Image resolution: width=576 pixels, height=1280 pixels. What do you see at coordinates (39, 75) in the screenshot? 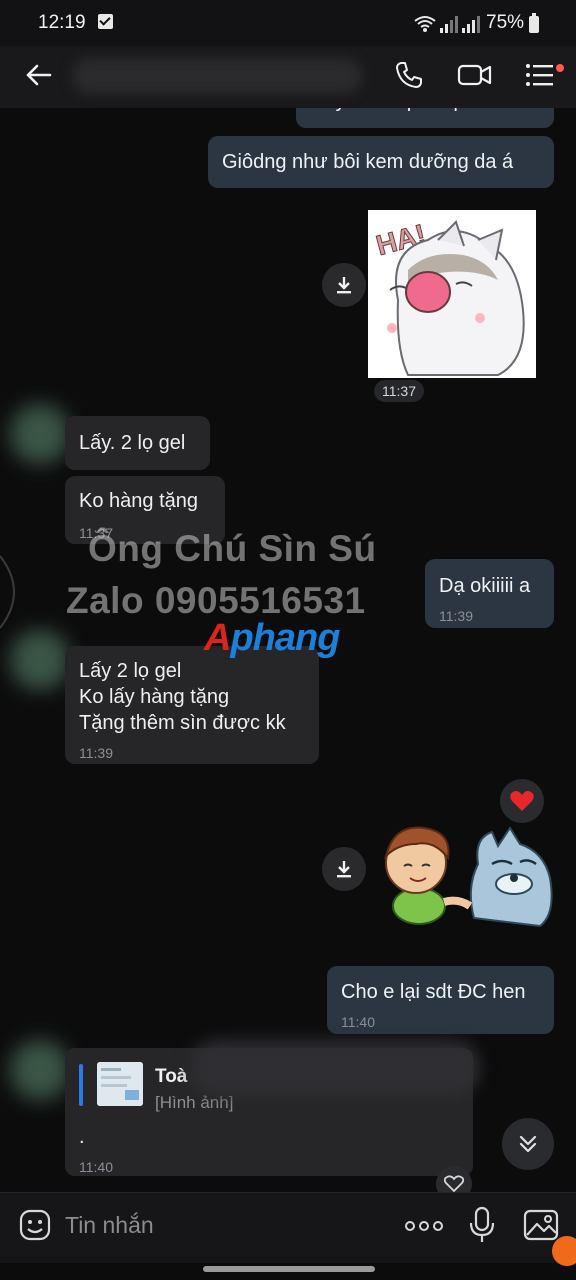
I see `back-arrow-icon` at bounding box center [39, 75].